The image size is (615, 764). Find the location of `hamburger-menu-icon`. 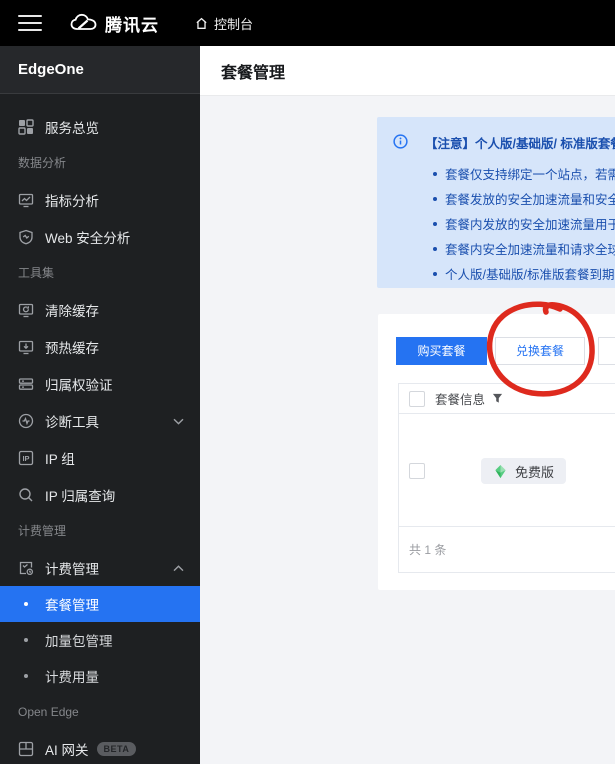

hamburger-menu-icon is located at coordinates (30, 23).